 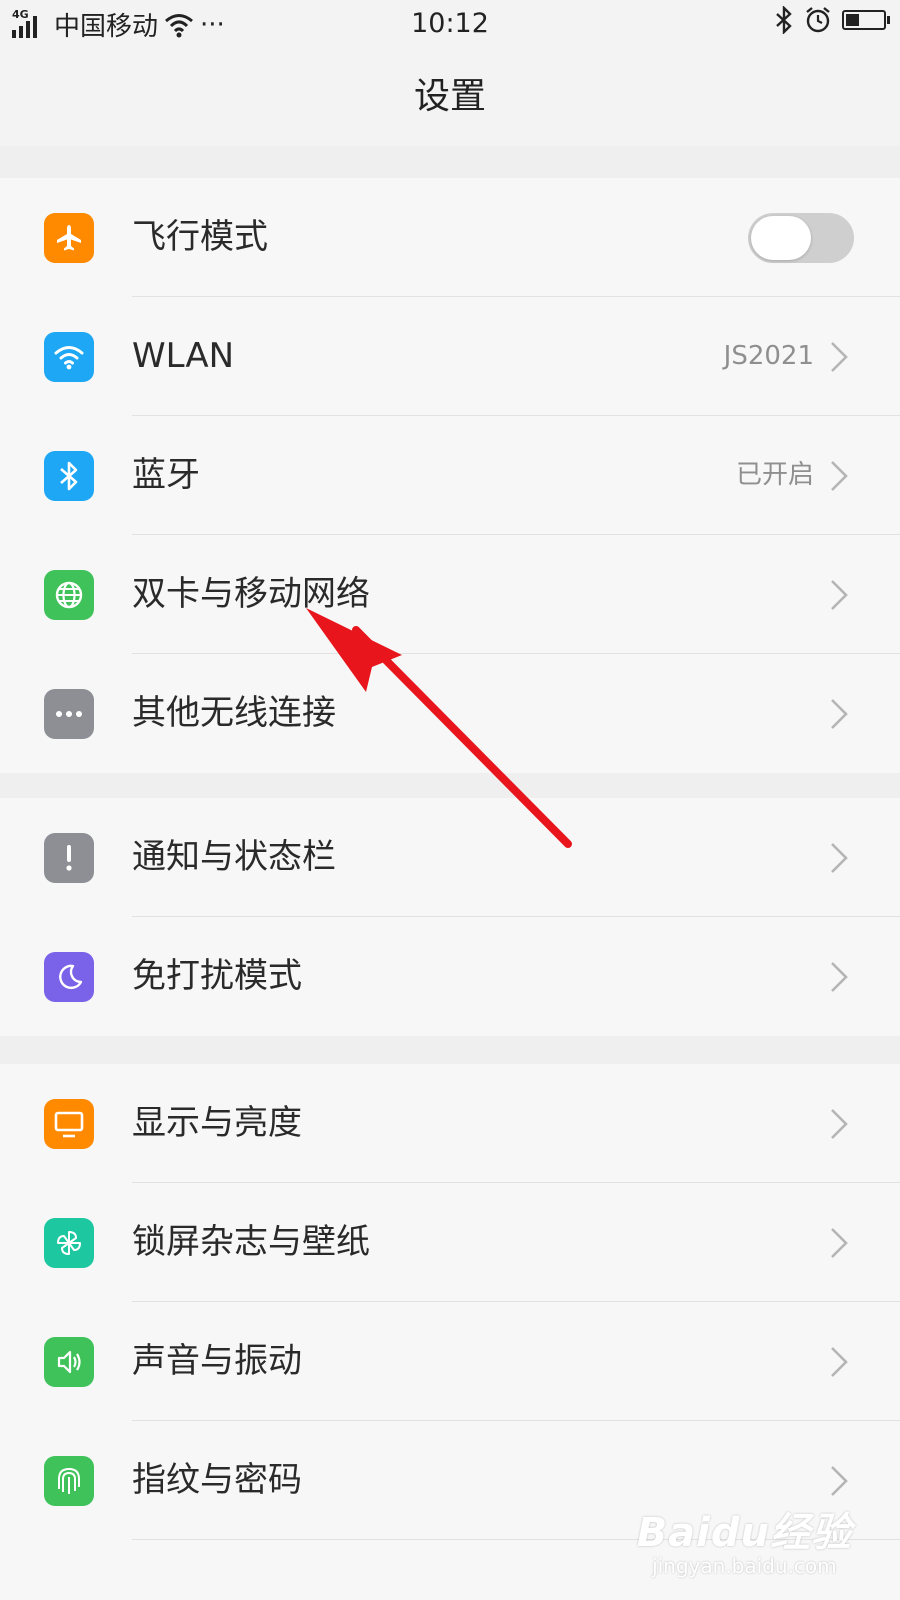 What do you see at coordinates (450, 97) in the screenshot?
I see `page-title: 设置` at bounding box center [450, 97].